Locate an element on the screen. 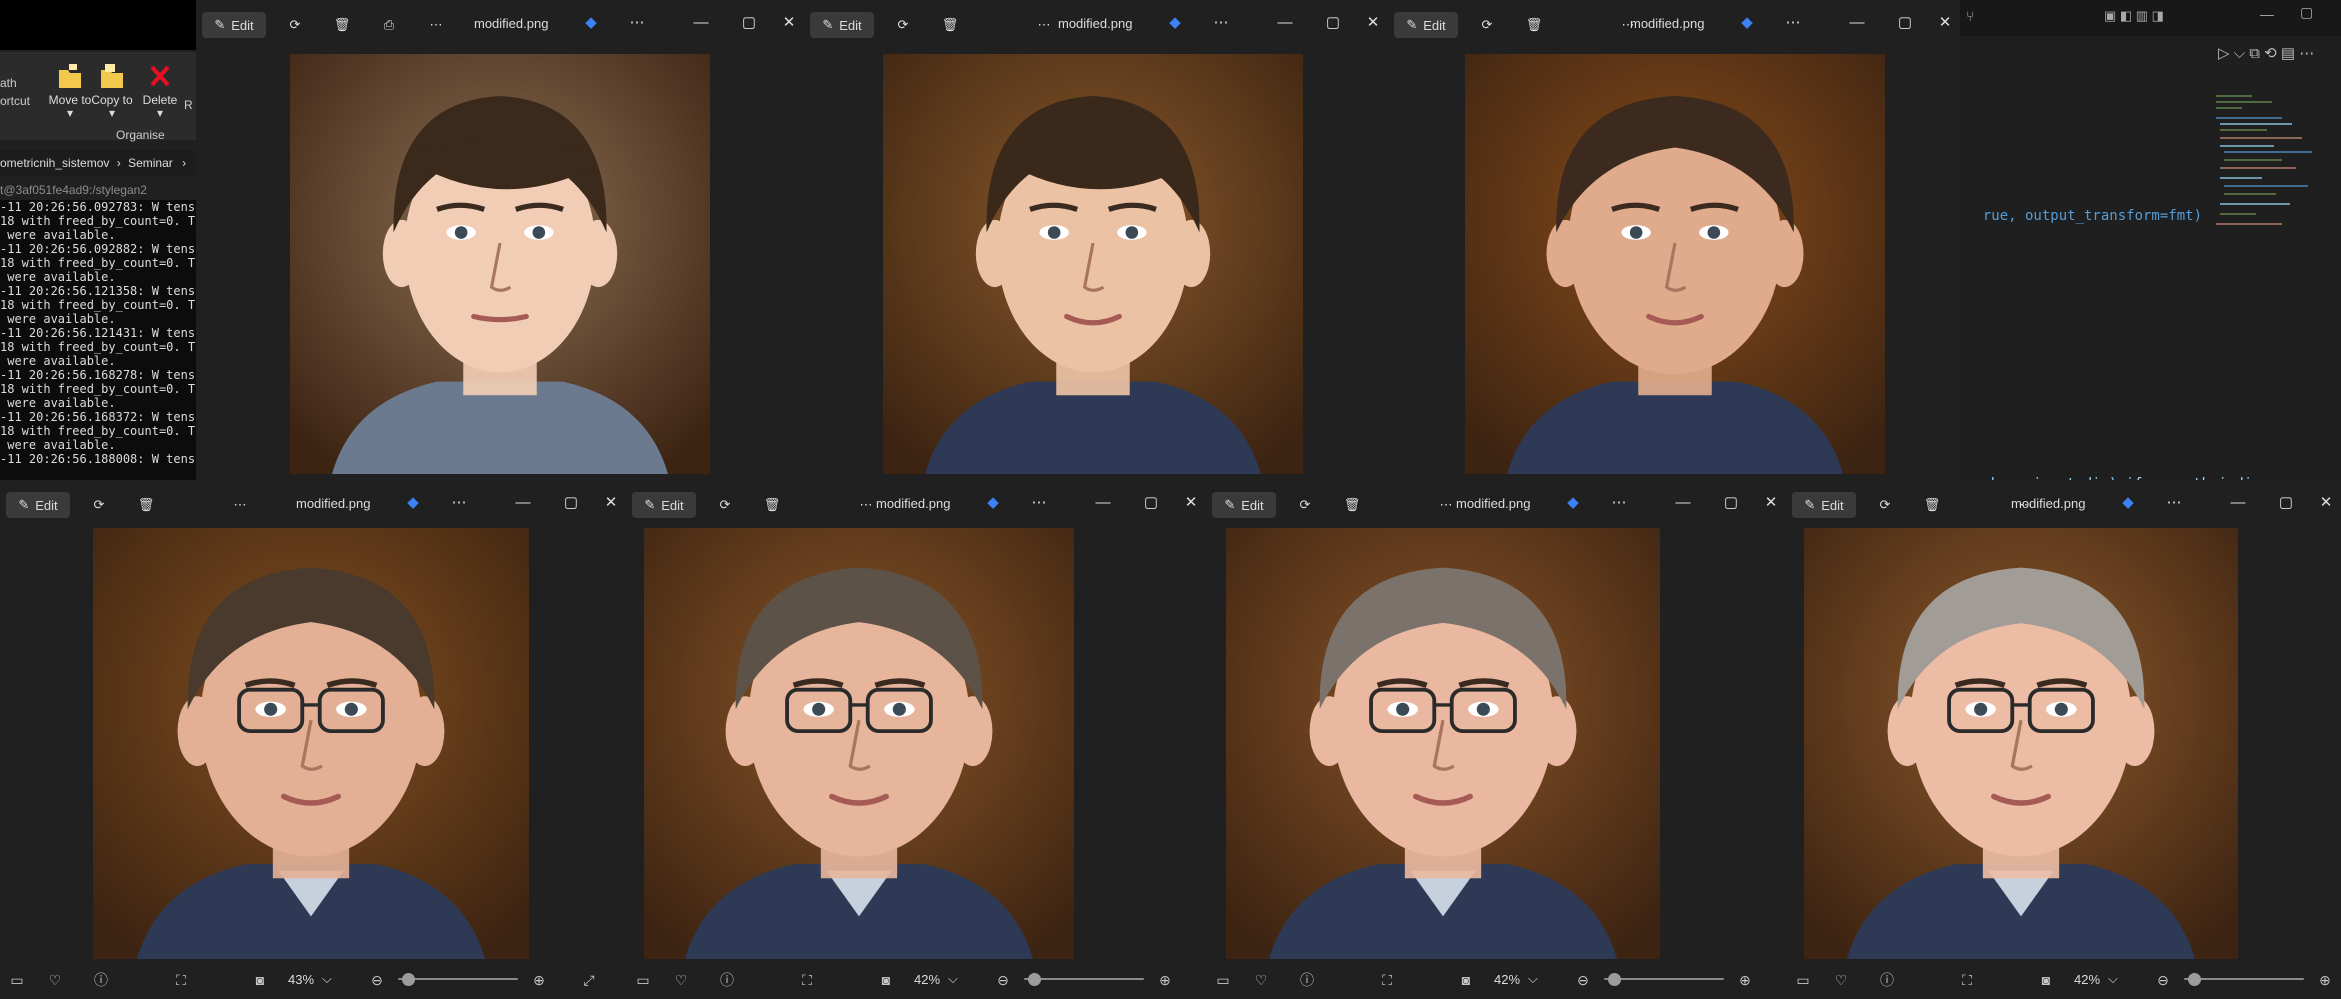  editor-minimap is located at coordinates (2267, 162).